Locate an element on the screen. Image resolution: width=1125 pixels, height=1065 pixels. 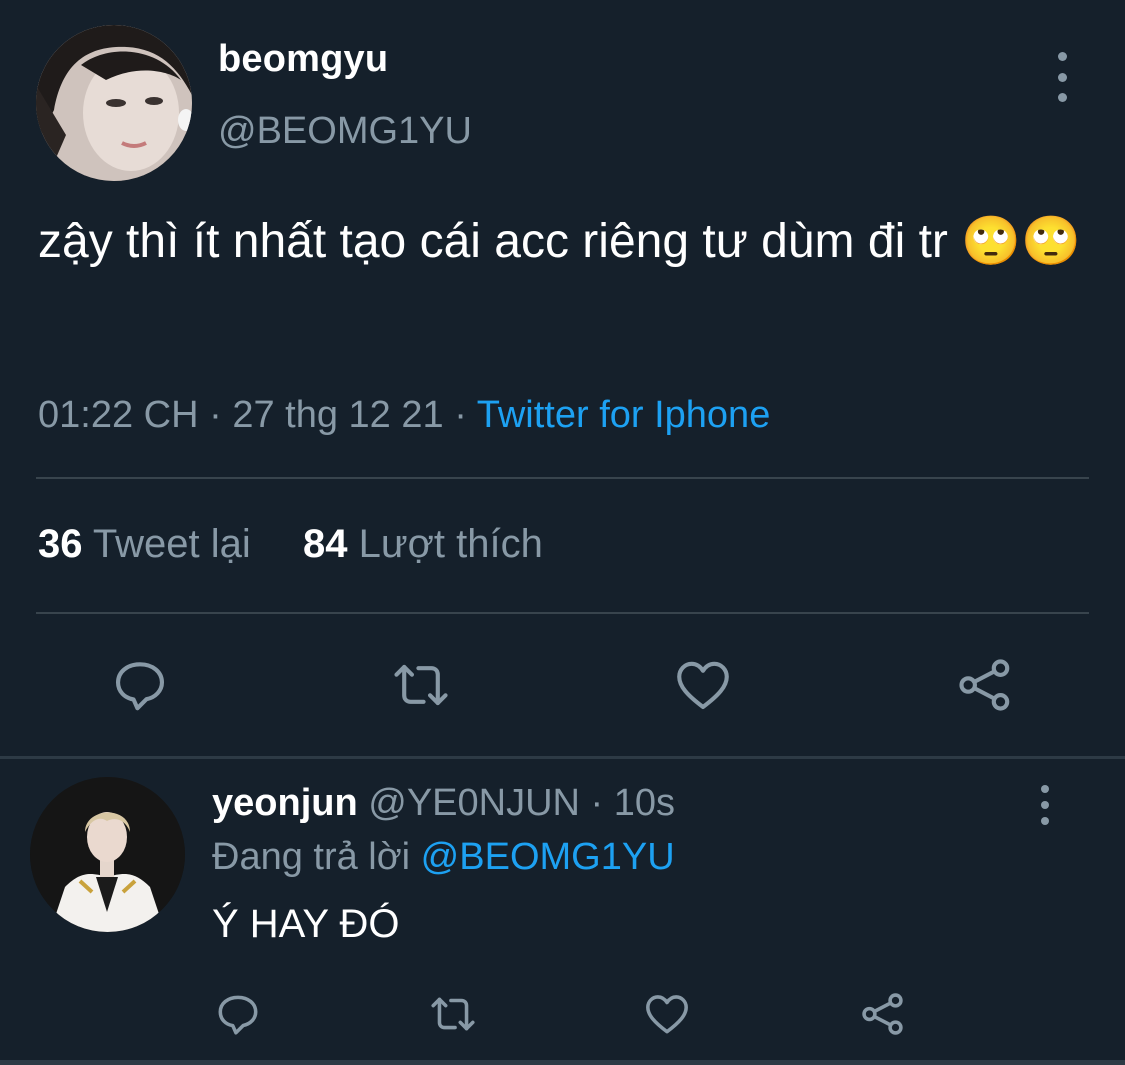
replying-to: Đang trả lời @BEOMG1YU is located at coordinates (443, 857).